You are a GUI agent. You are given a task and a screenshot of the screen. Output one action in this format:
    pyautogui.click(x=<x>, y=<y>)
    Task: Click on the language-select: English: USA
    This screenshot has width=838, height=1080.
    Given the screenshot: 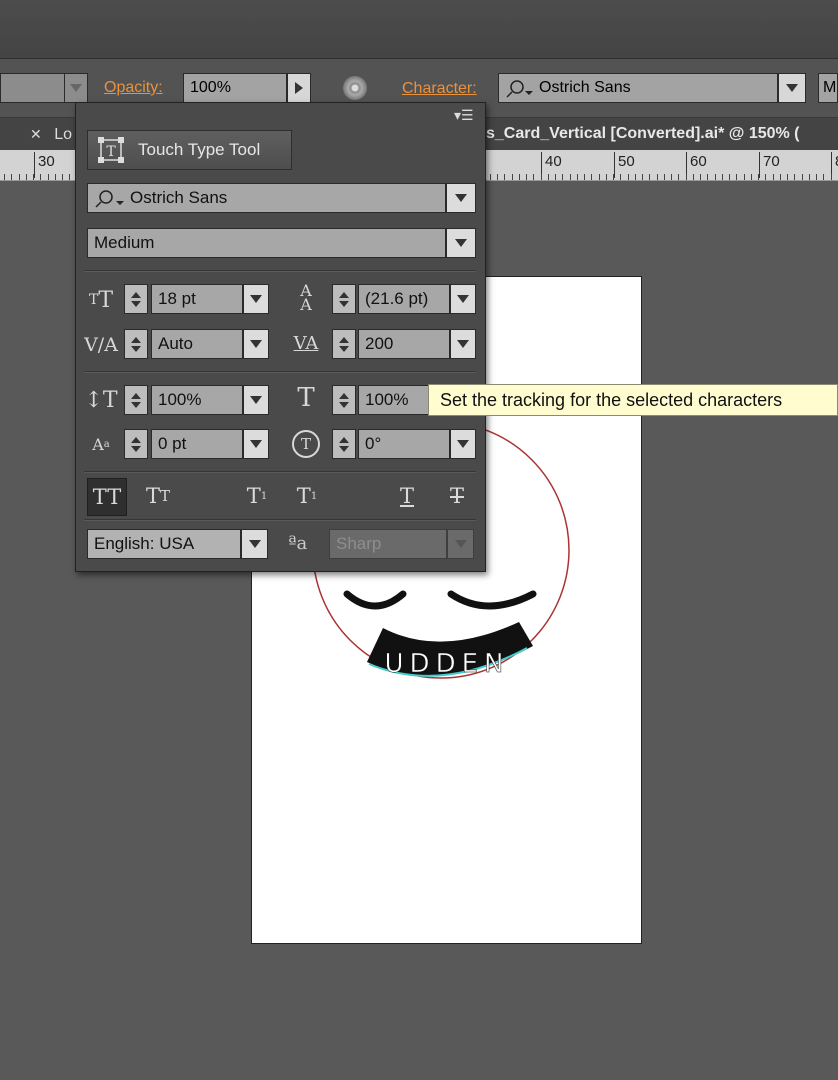 What is the action you would take?
    pyautogui.click(x=164, y=544)
    